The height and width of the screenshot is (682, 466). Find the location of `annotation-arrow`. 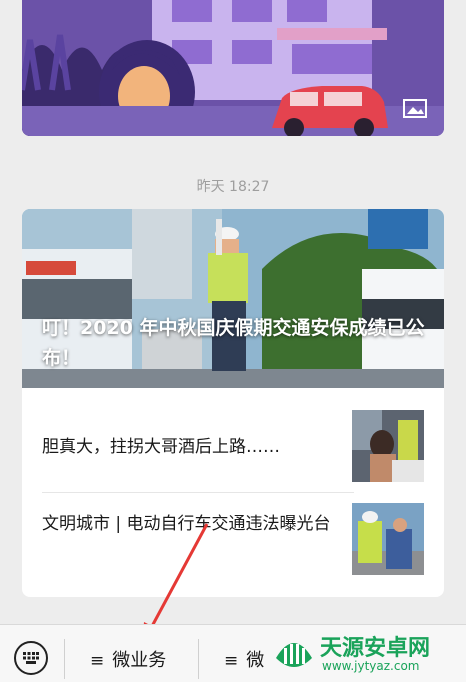

annotation-arrow is located at coordinates (175, 584).